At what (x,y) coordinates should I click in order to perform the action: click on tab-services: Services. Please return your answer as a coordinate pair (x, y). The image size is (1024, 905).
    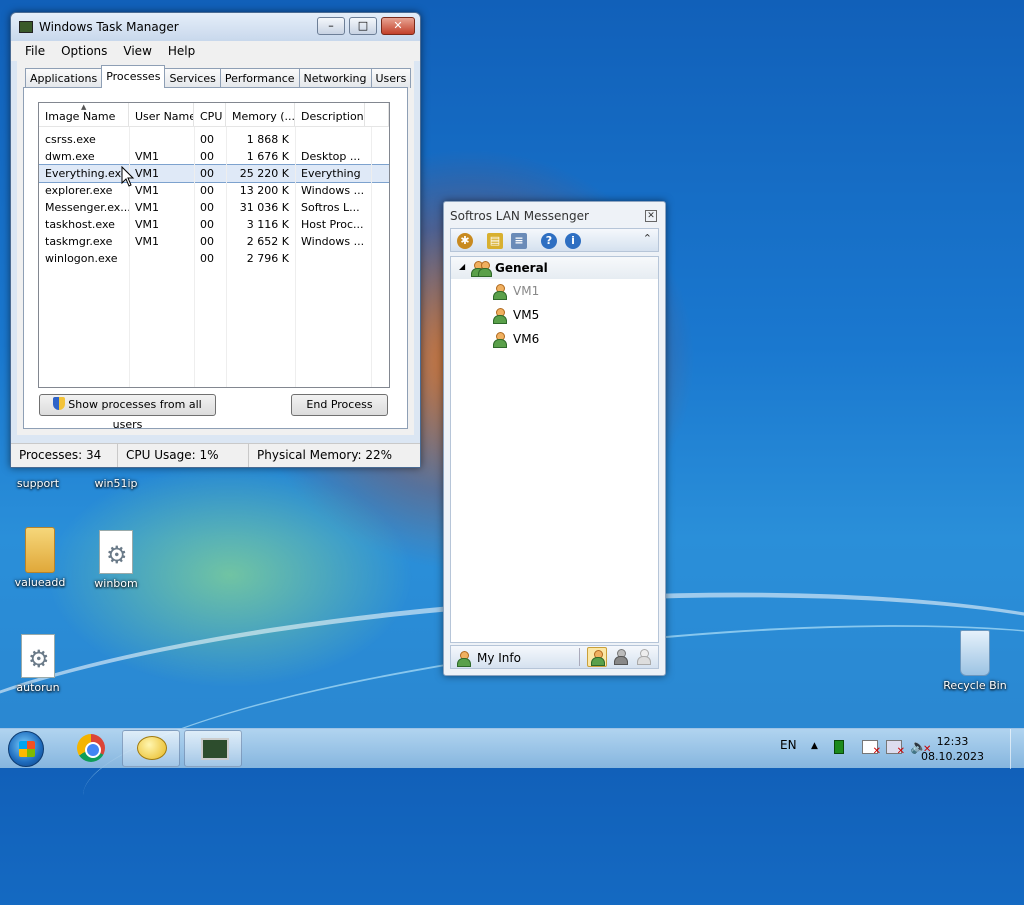
    Looking at the image, I should click on (192, 78).